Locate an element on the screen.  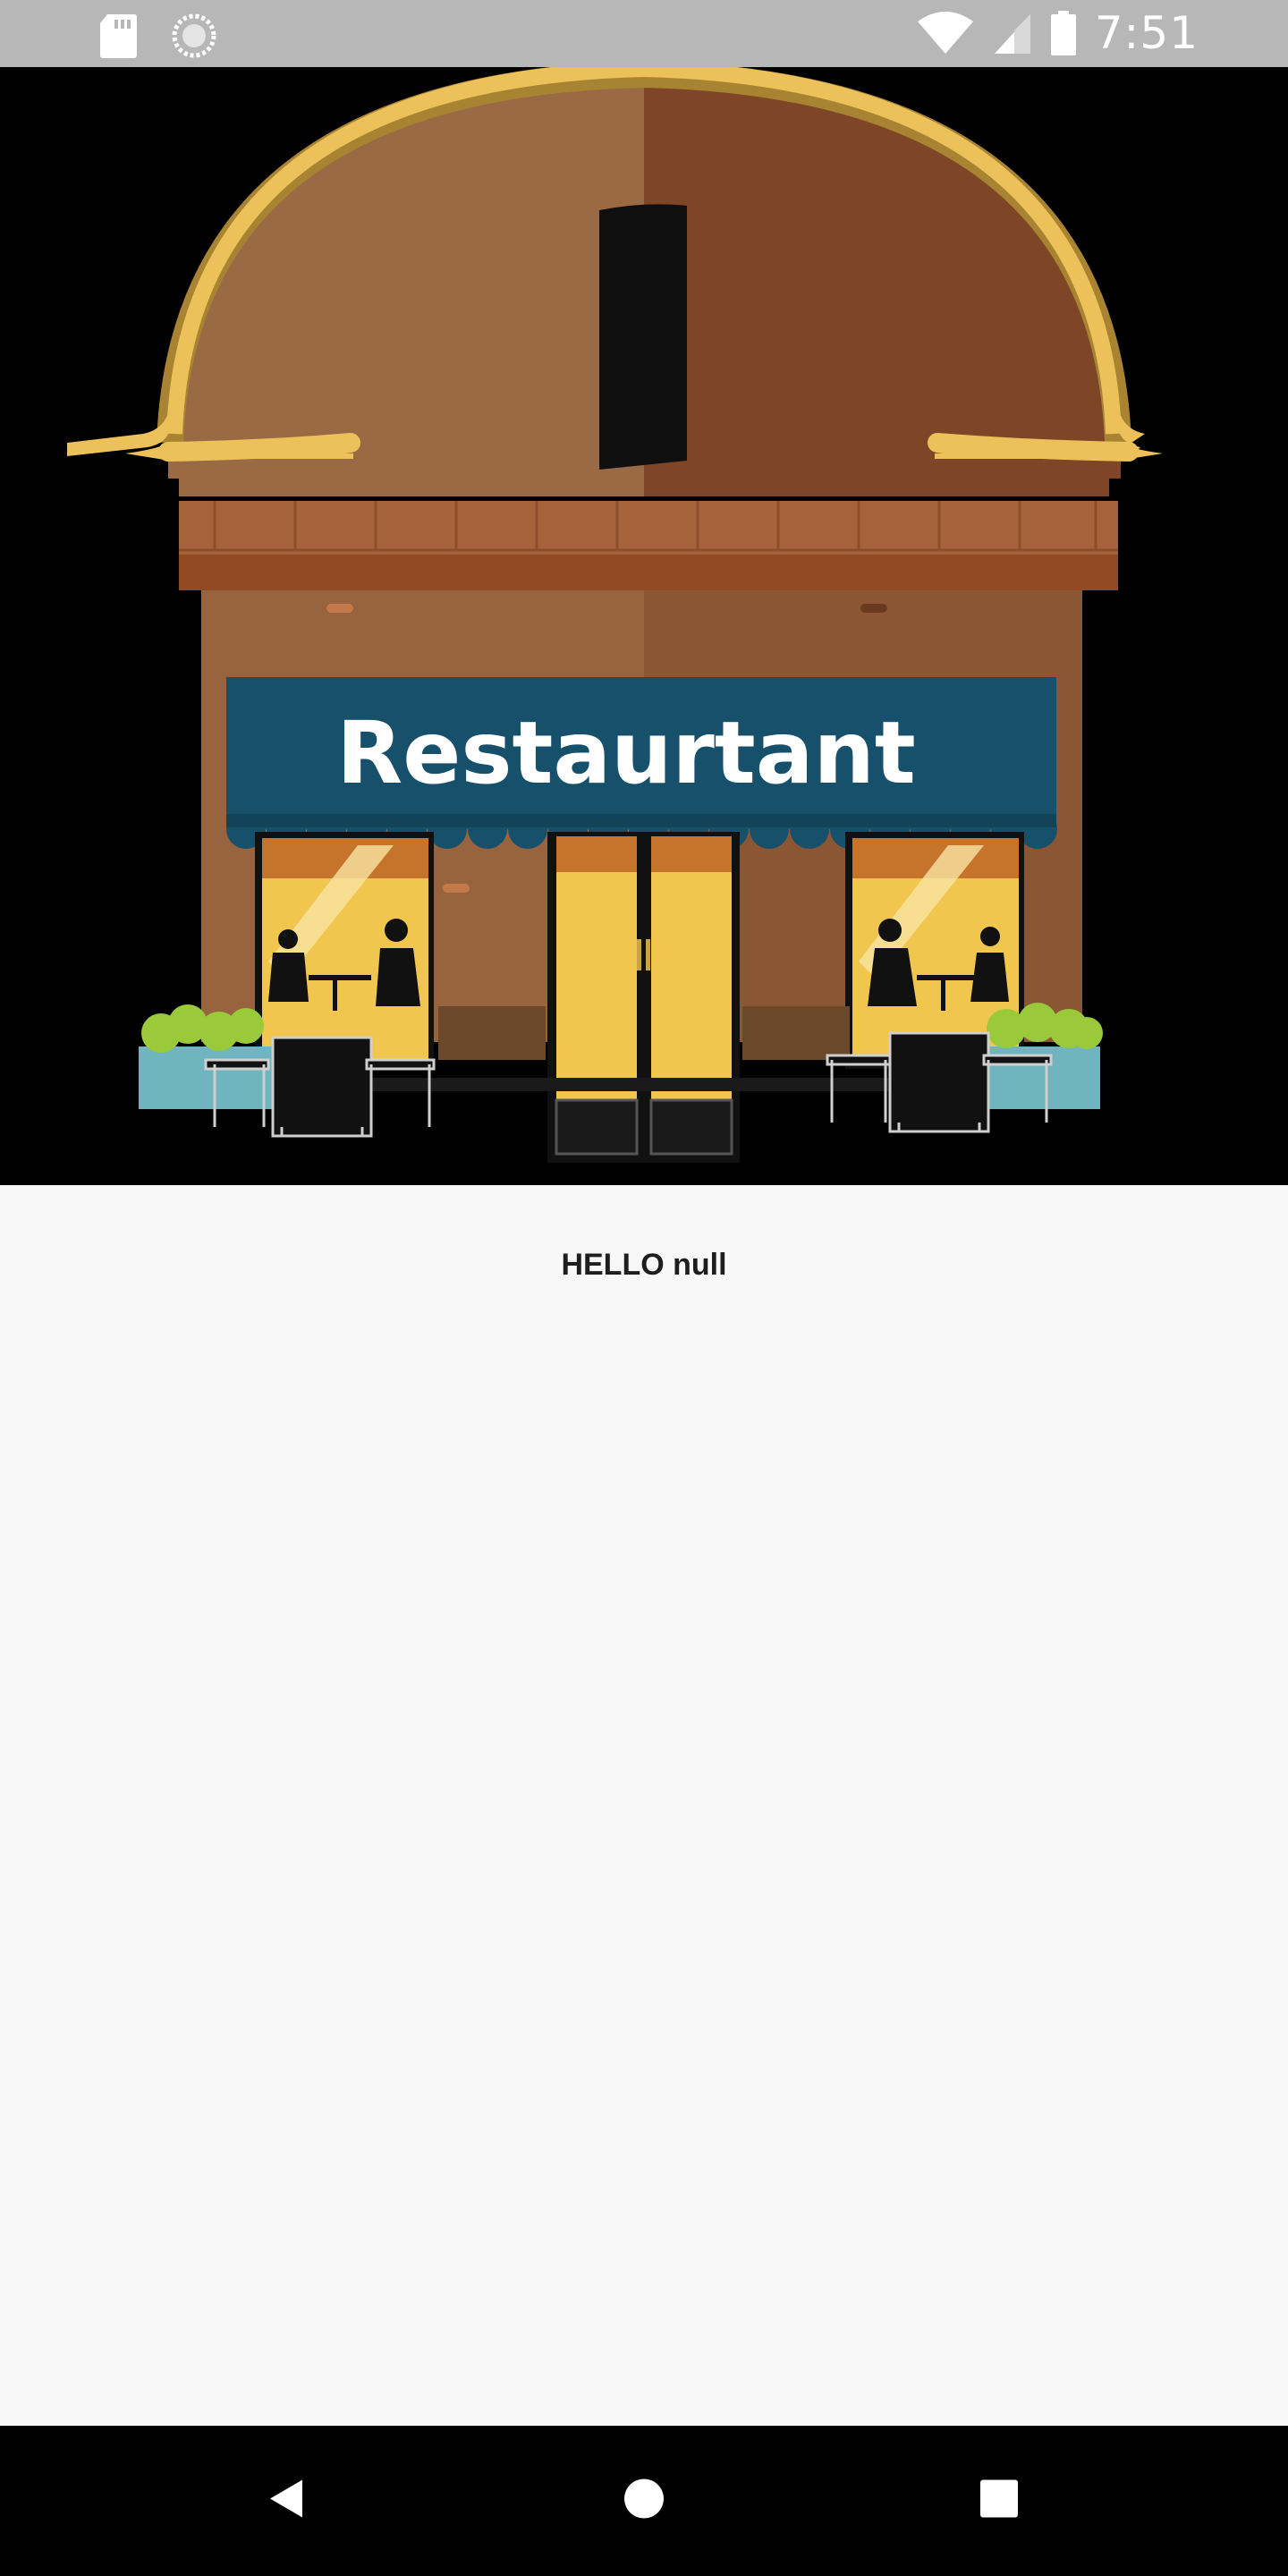
wifi-icon is located at coordinates (945, 33).